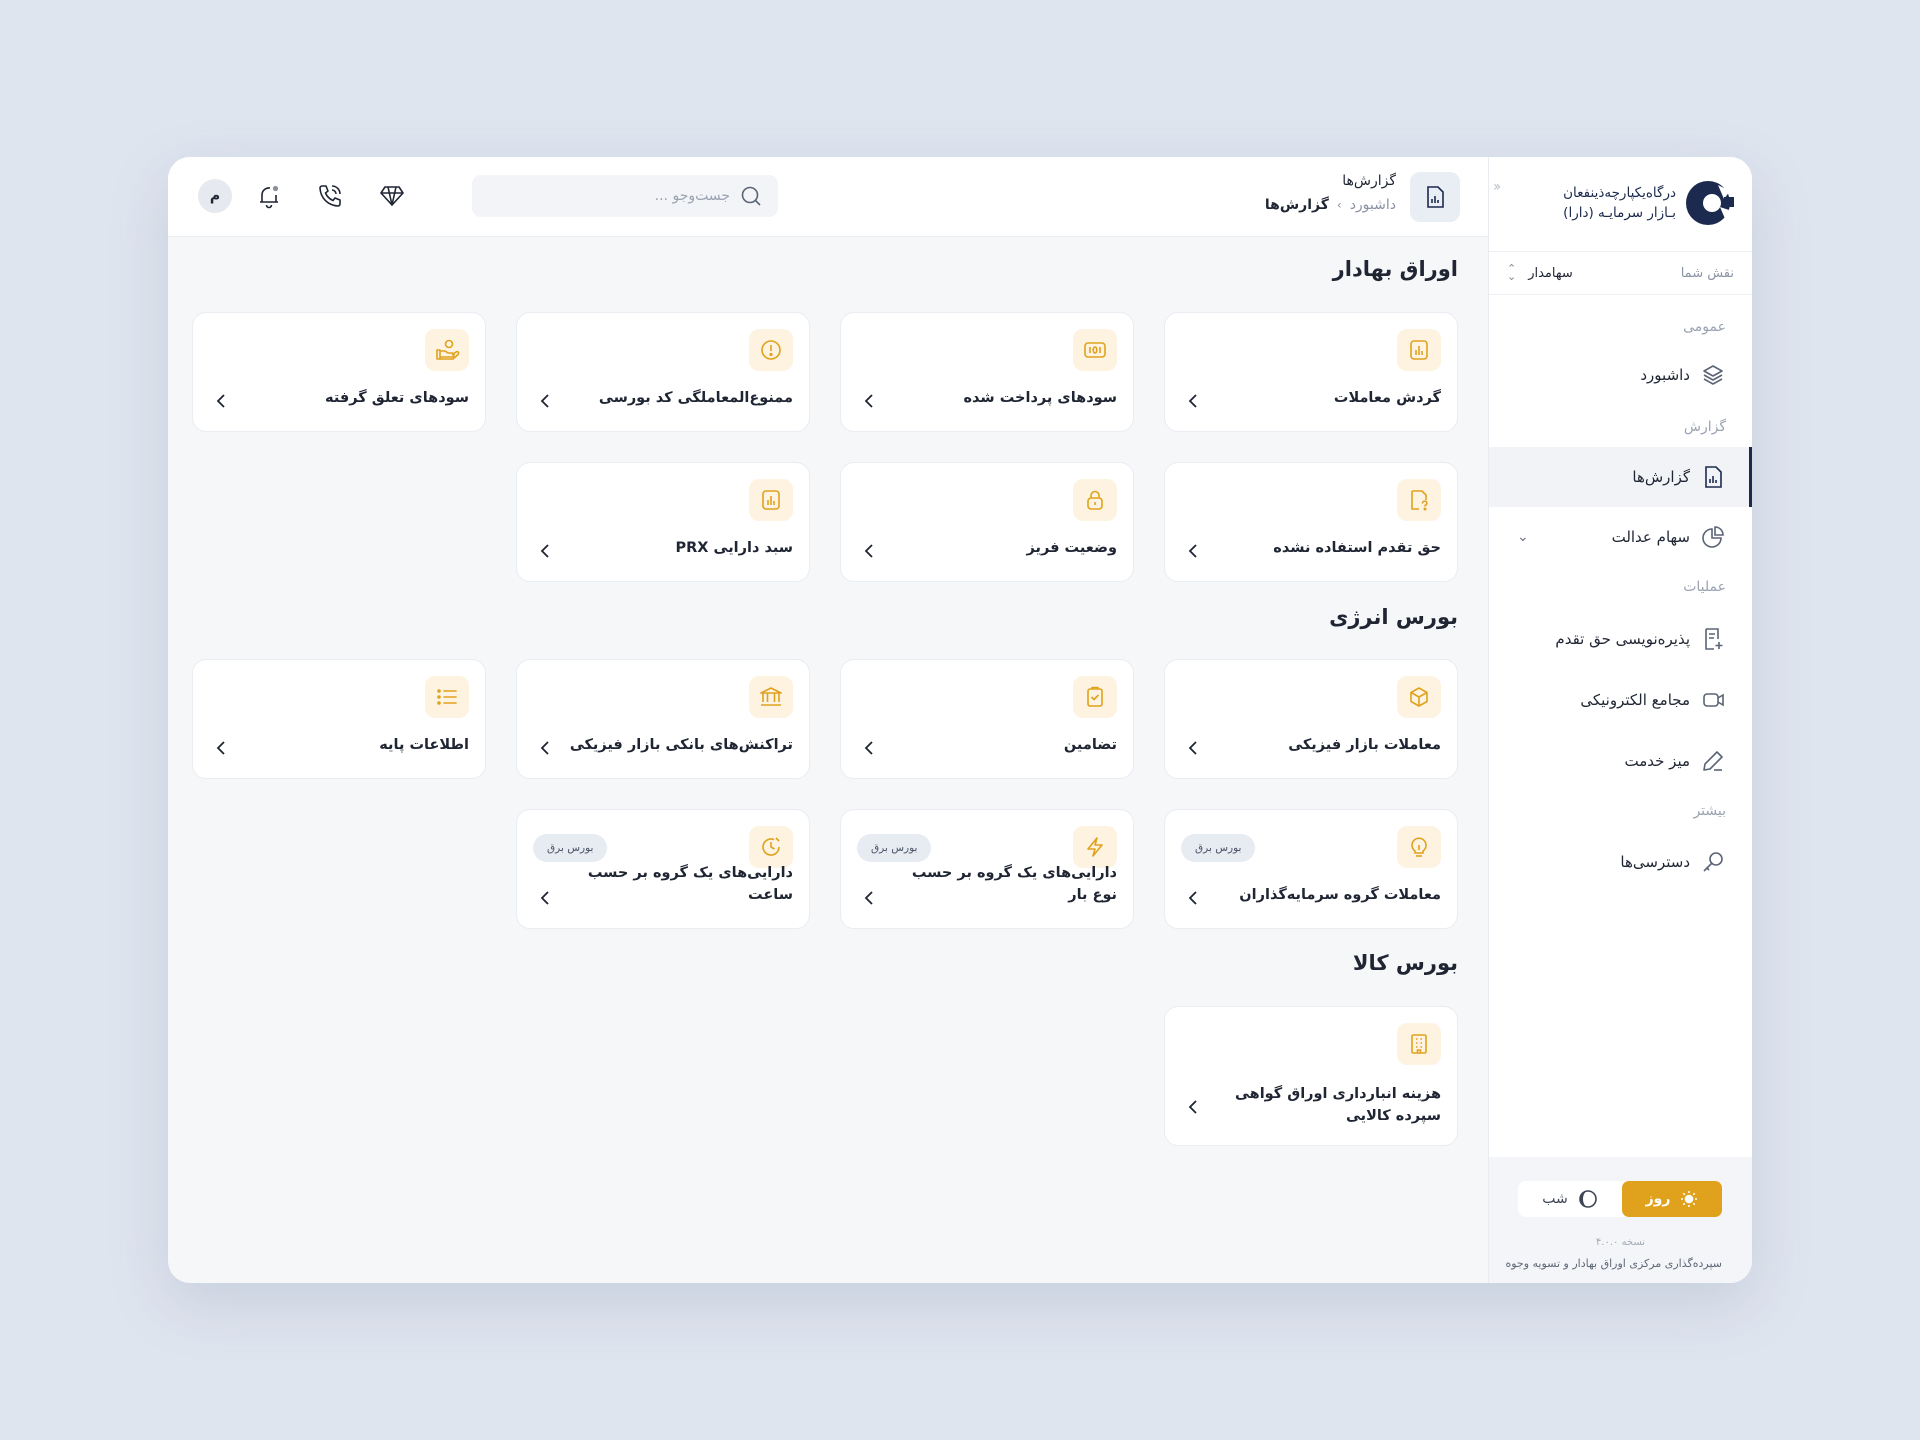  Describe the element at coordinates (1620, 1242) in the screenshot. I see `app-version: نسخه ۴.۰.۰` at that location.